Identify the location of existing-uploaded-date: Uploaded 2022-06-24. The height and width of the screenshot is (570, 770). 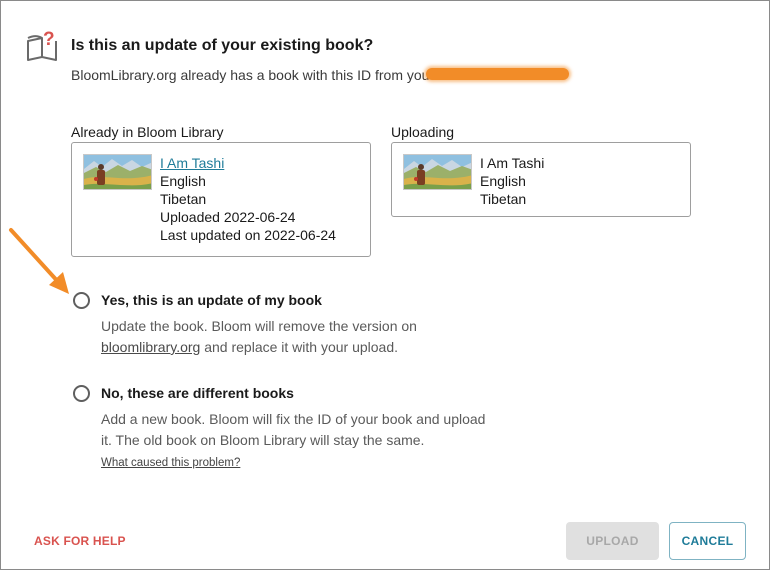
(228, 217).